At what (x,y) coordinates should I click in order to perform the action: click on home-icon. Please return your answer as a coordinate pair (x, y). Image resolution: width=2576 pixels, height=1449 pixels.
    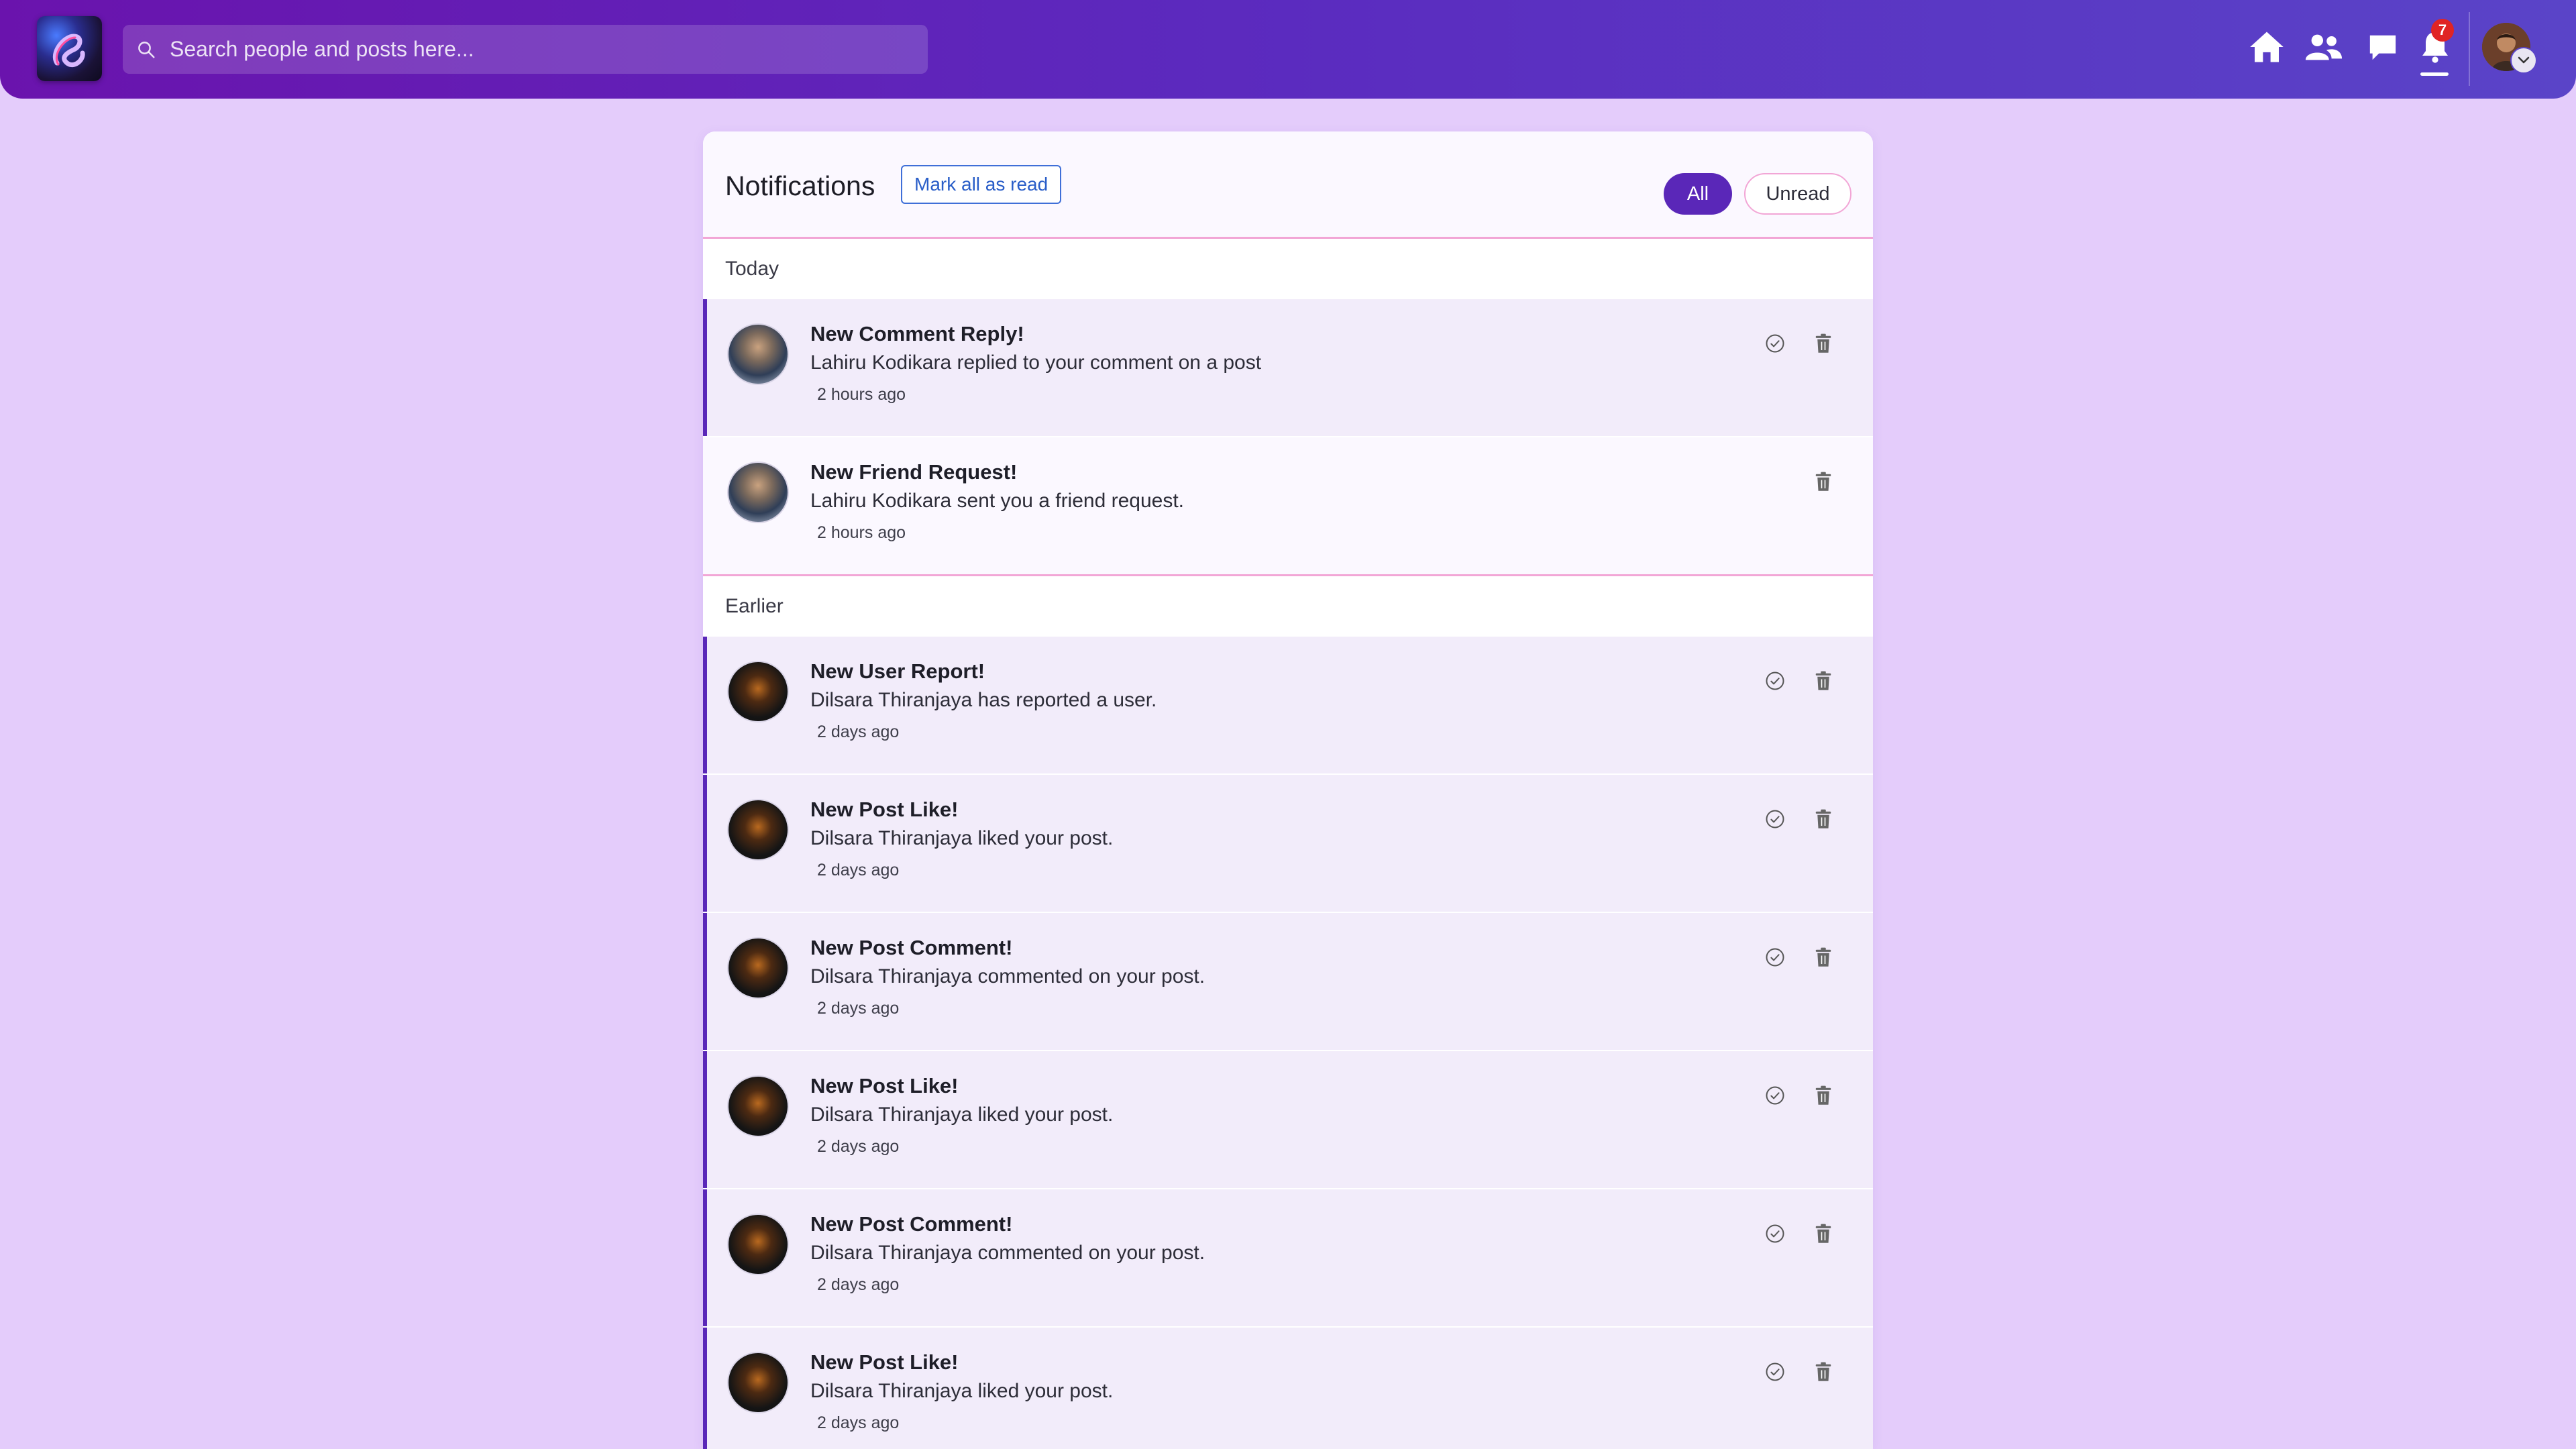
    Looking at the image, I should click on (2267, 47).